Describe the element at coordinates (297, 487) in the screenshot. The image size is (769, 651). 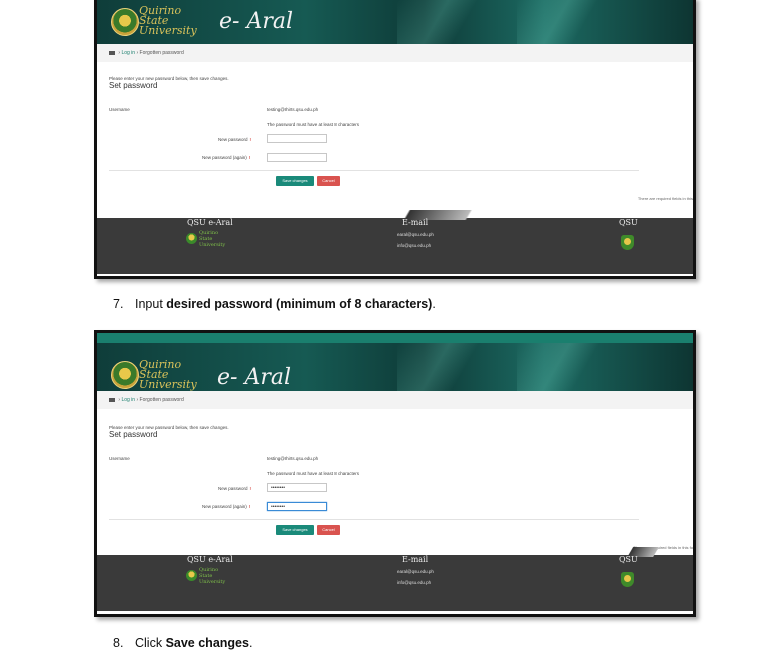
I see `new-password-field: ••••••••` at that location.